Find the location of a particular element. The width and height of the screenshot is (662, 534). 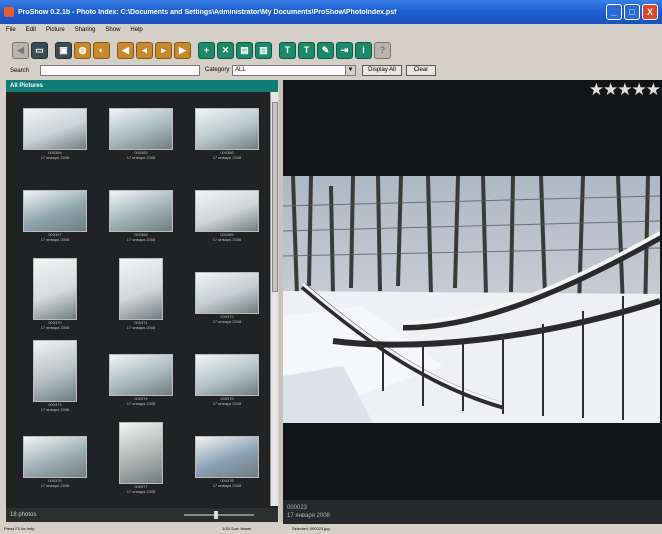

thumbnail-item: 000372 17 января 2008 is located at coordinates (227, 298).